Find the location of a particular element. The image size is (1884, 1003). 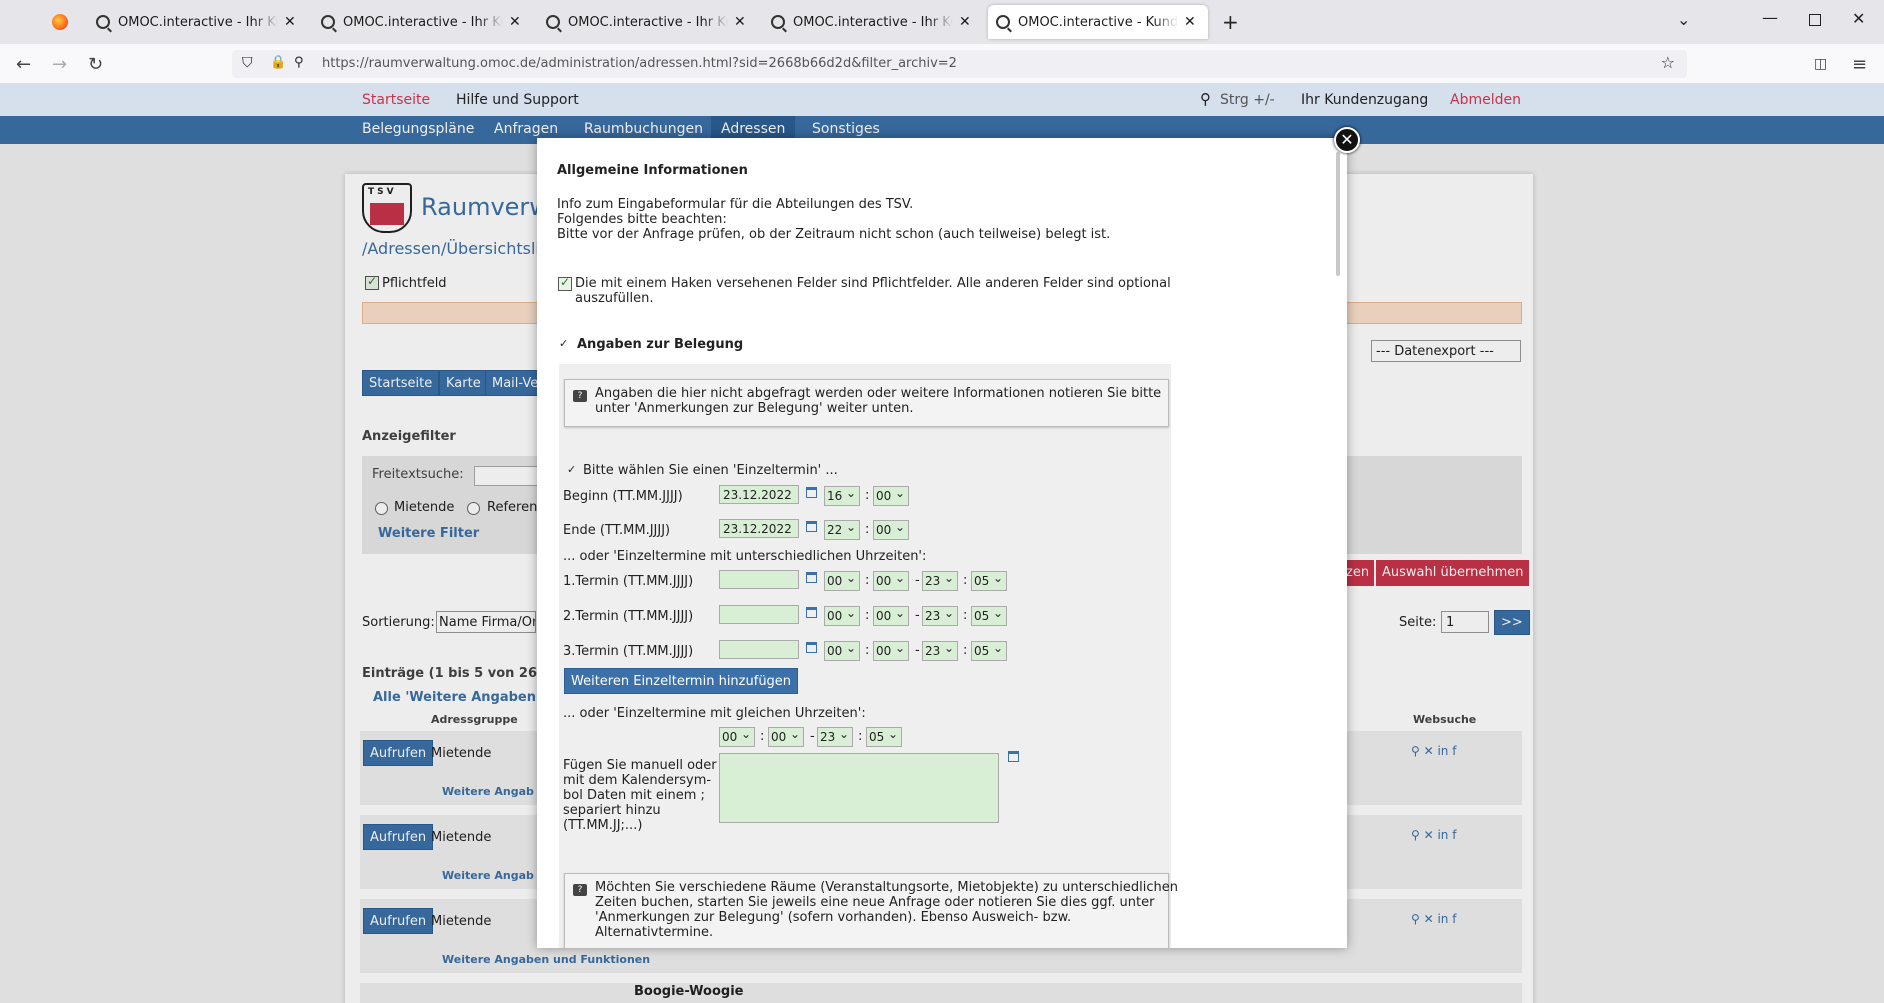

modal-scrollbar is located at coordinates (1338, 214).